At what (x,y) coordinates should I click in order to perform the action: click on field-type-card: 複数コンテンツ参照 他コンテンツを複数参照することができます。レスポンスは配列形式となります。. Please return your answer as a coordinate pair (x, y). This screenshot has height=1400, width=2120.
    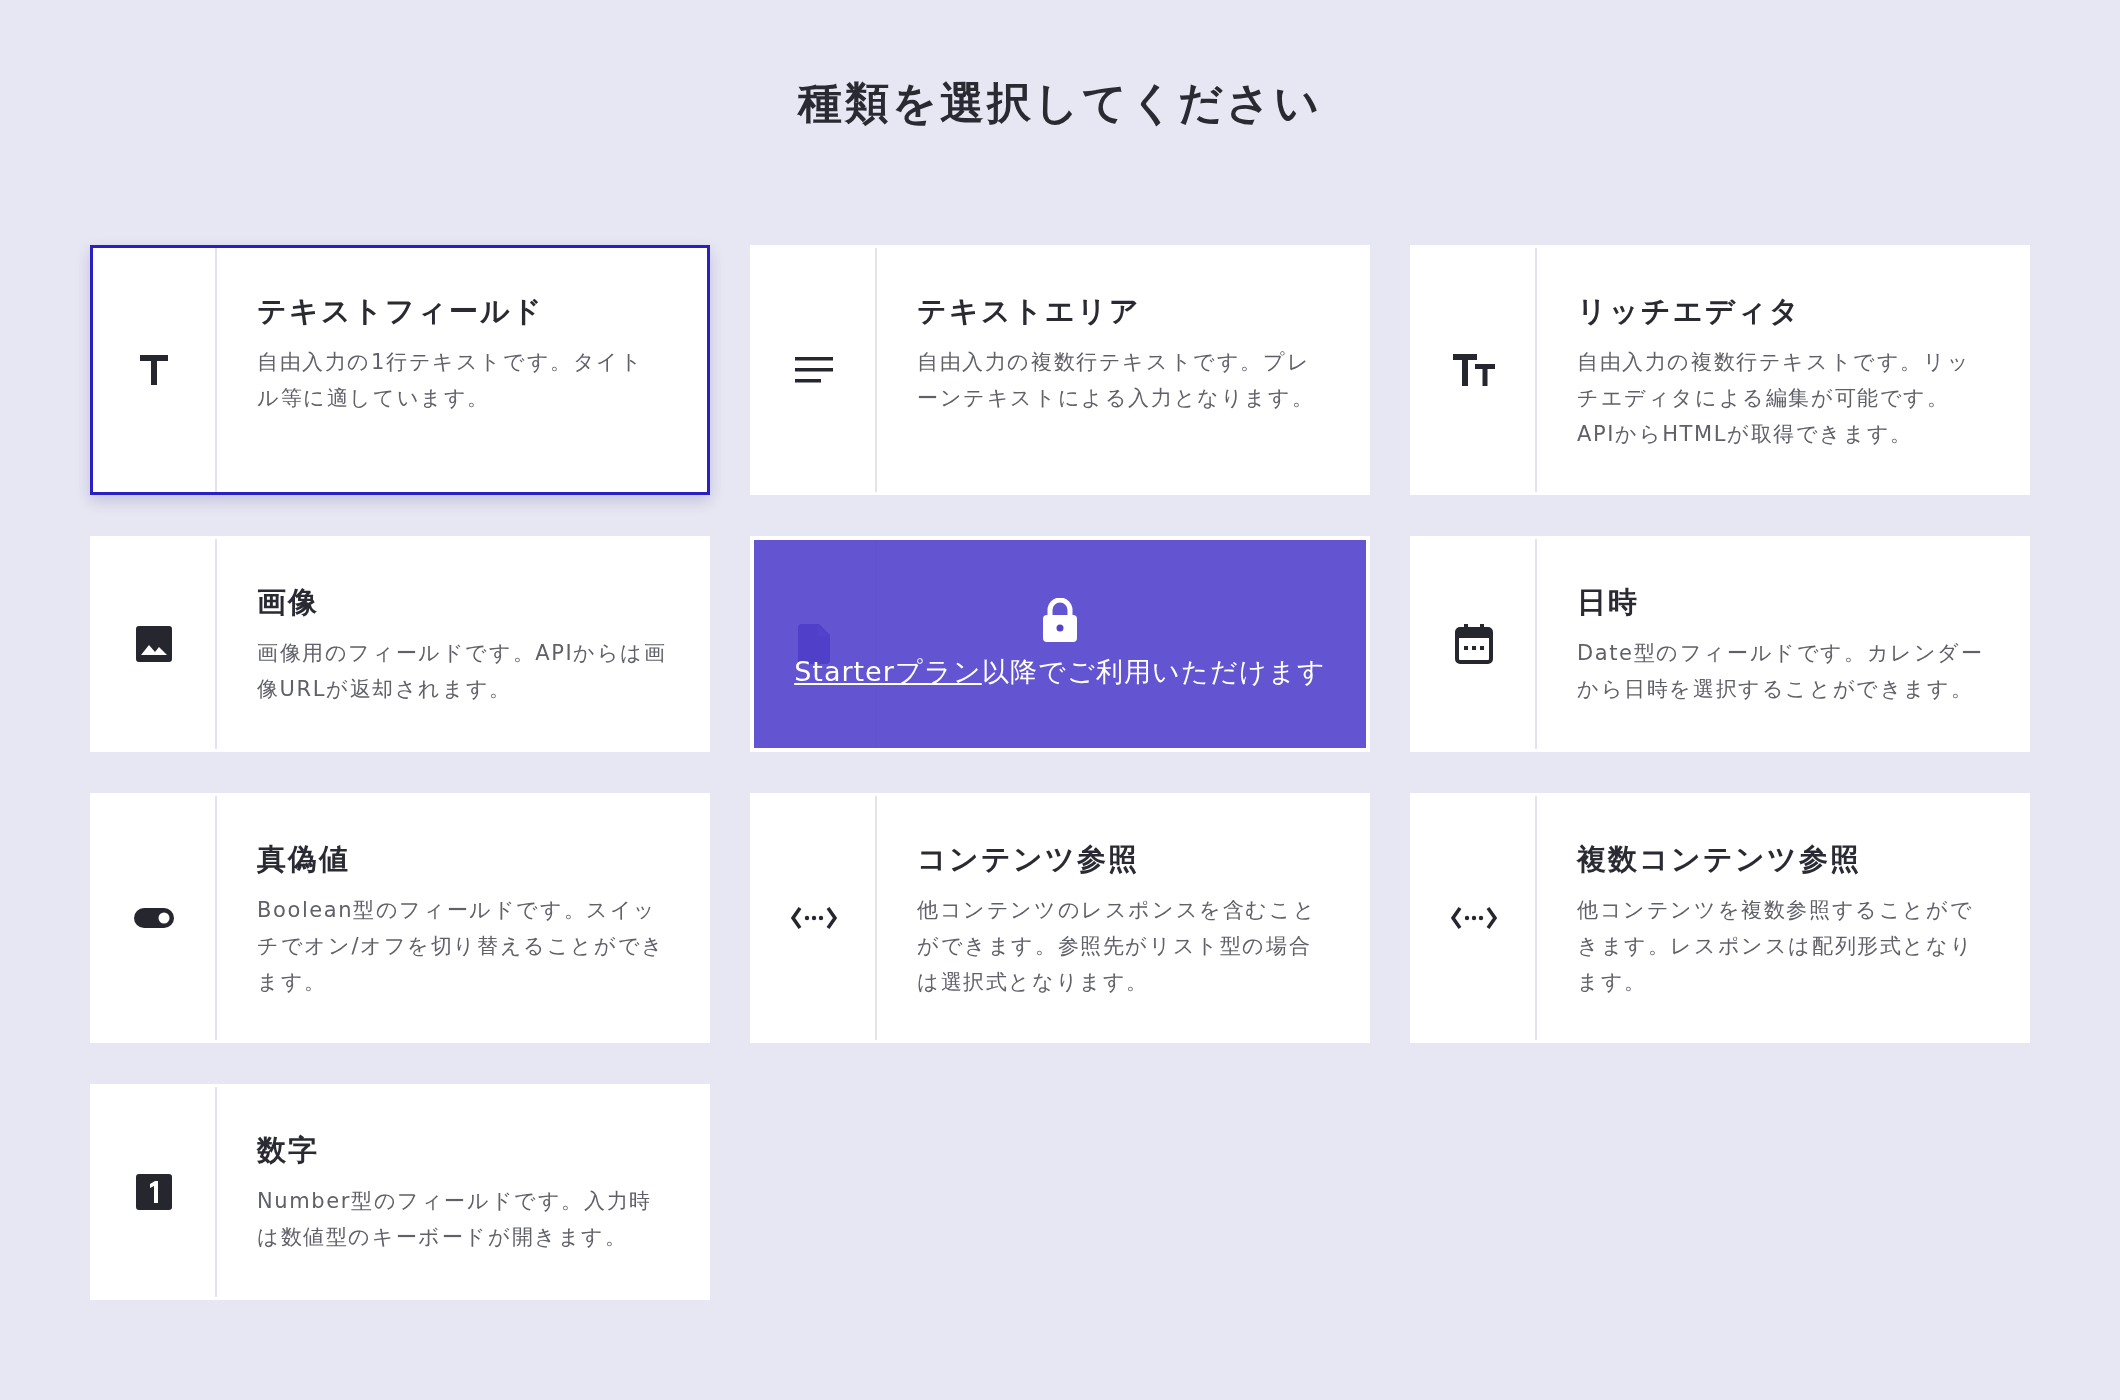
    Looking at the image, I should click on (1720, 918).